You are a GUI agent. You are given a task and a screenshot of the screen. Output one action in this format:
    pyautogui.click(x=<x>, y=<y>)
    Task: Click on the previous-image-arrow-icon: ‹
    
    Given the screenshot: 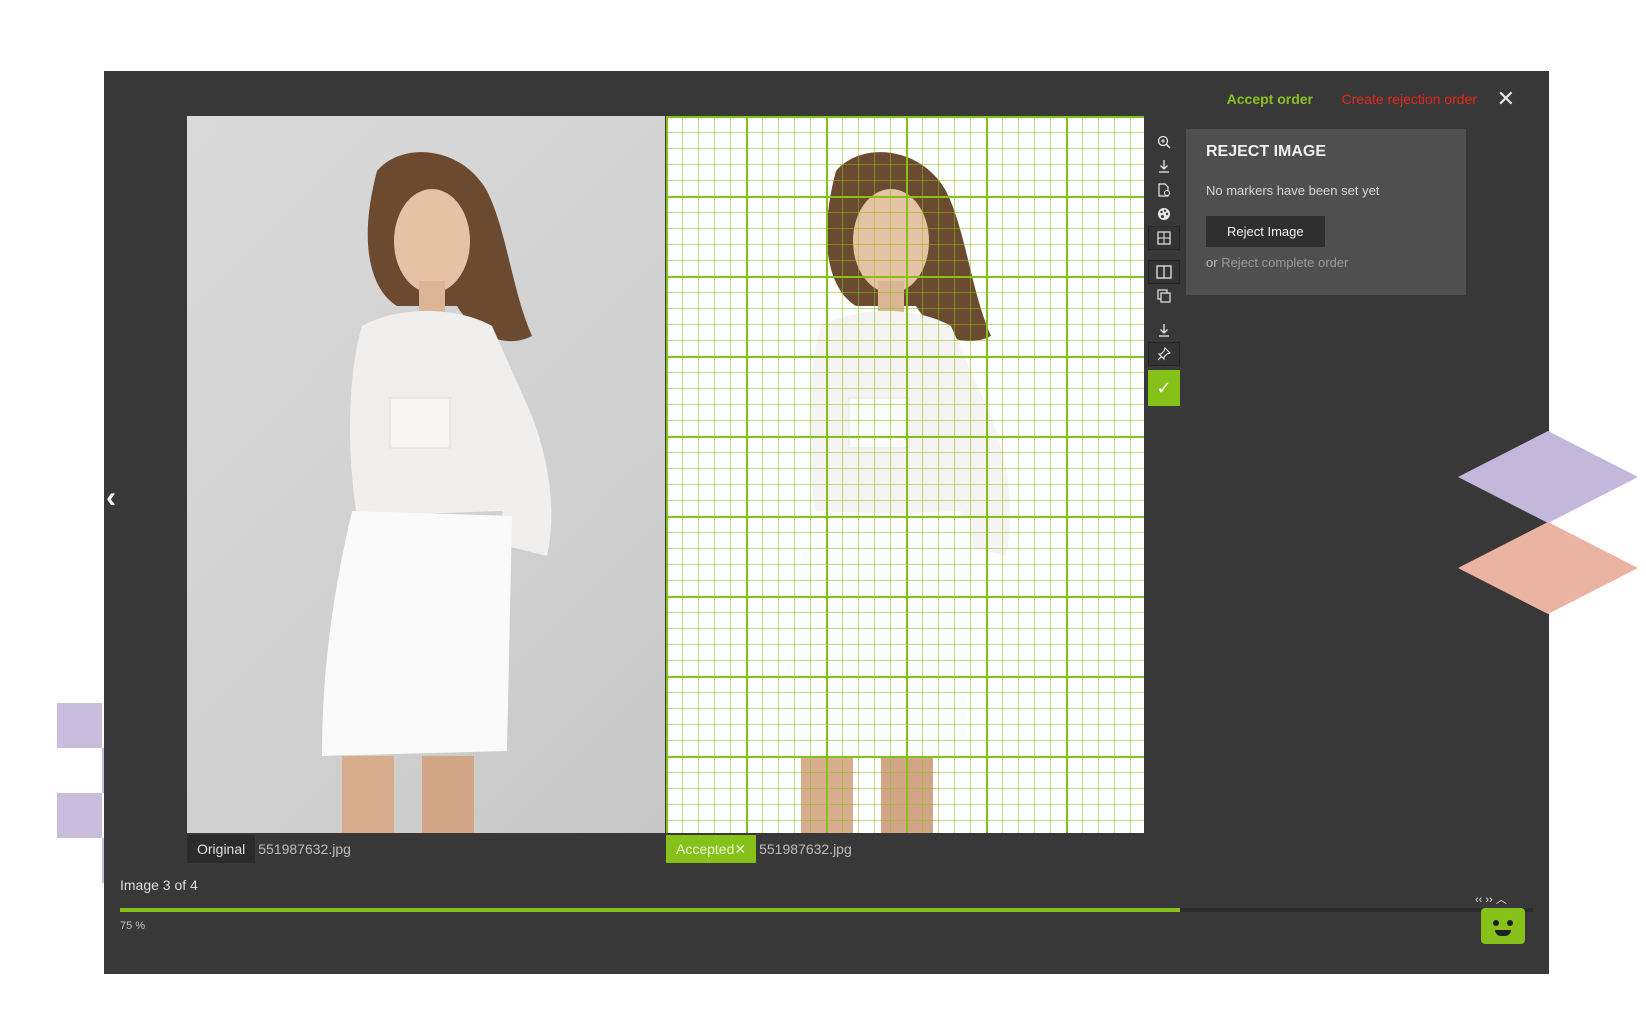 What is the action you would take?
    pyautogui.click(x=111, y=498)
    